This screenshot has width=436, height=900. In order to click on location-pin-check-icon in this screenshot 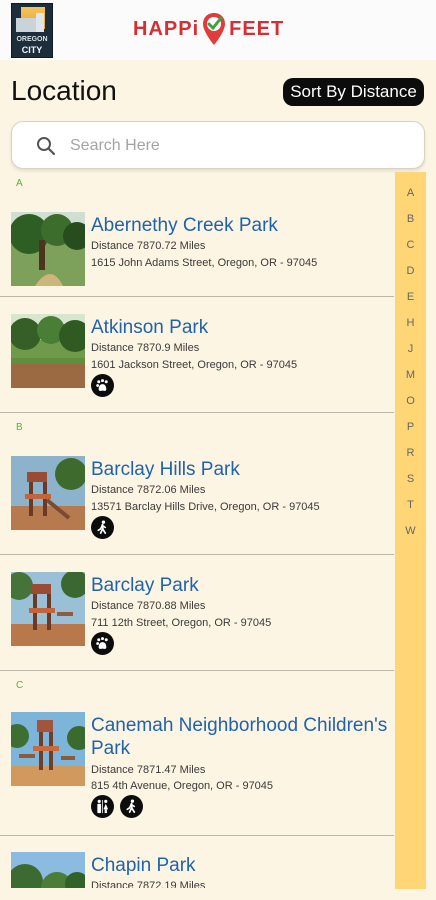, I will do `click(214, 29)`.